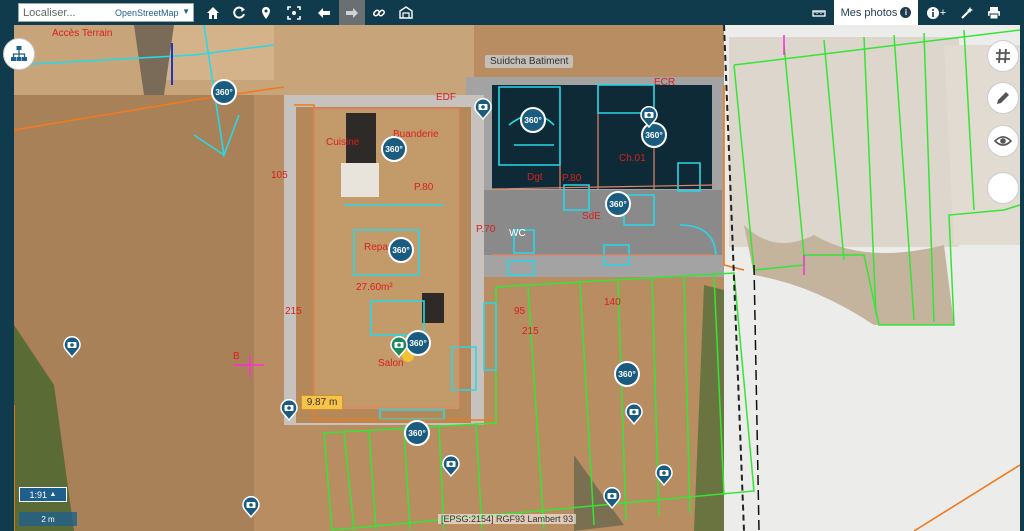 The width and height of the screenshot is (1024, 531). Describe the element at coordinates (943, 12) in the screenshot. I see `plus-label: +` at that location.